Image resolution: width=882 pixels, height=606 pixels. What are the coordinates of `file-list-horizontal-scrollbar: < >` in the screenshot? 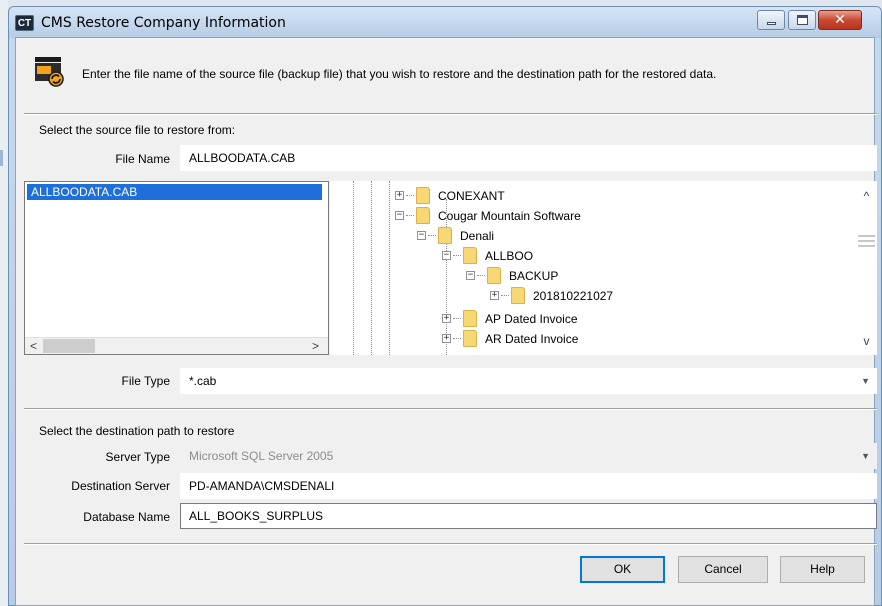 It's located at (176, 345).